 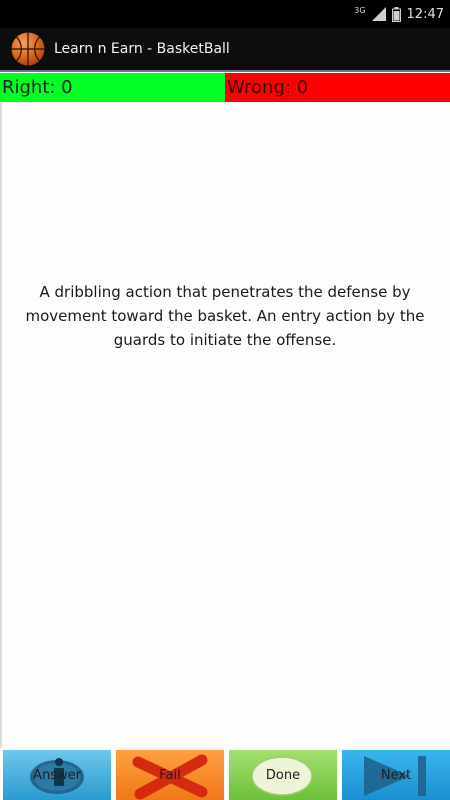 I want to click on fail-button: Fail, so click(x=170, y=775).